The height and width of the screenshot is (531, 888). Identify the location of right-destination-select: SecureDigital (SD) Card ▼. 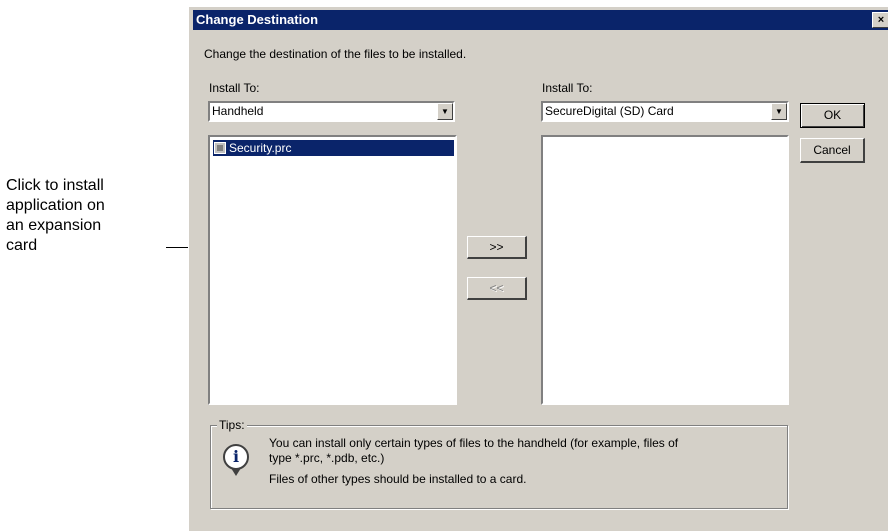
(665, 111).